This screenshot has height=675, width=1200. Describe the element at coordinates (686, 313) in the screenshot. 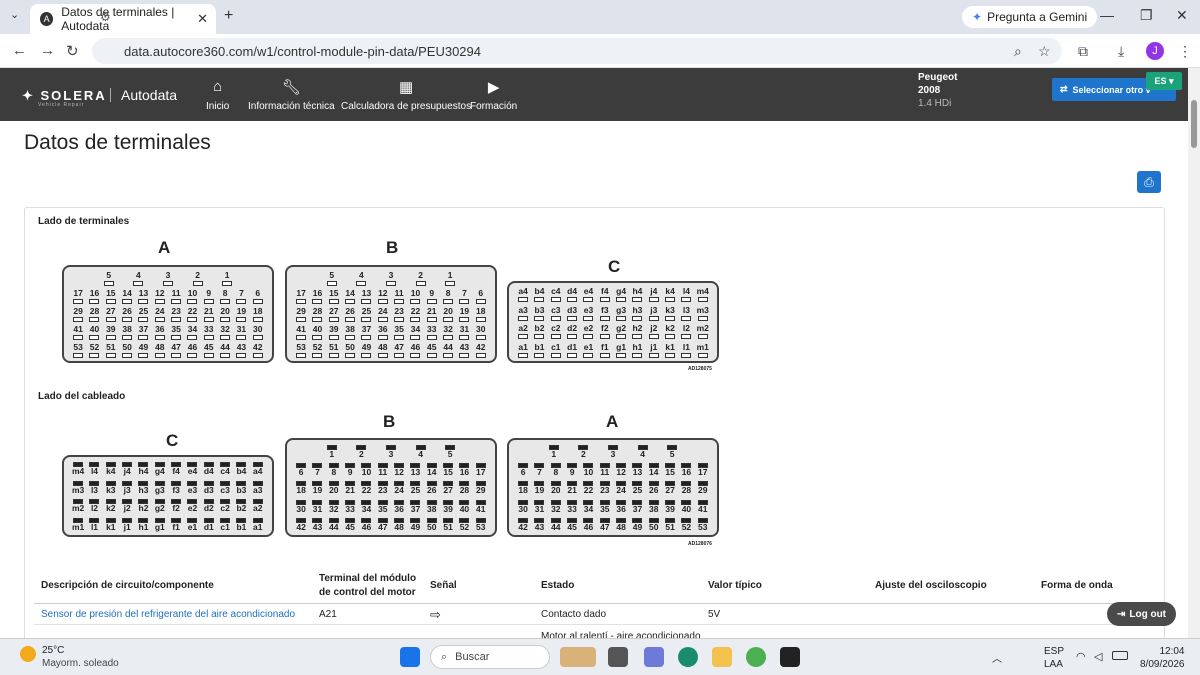

I see `pin: l3` at that location.